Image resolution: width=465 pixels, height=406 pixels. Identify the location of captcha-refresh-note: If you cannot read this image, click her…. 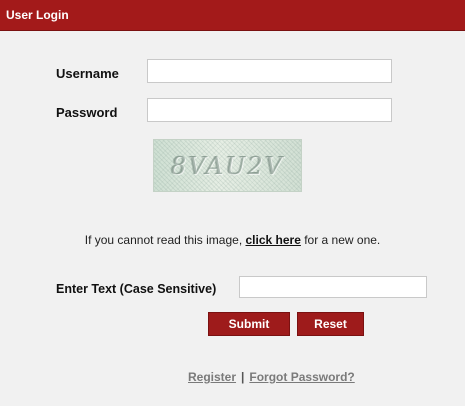
(232, 240).